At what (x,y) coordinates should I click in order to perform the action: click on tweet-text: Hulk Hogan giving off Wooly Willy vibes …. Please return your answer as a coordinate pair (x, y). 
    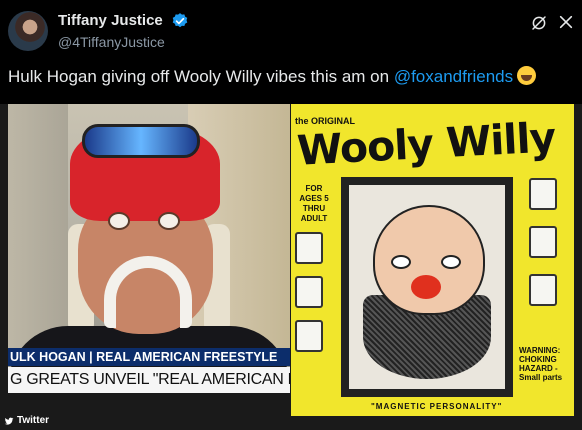
    Looking at the image, I should click on (291, 77).